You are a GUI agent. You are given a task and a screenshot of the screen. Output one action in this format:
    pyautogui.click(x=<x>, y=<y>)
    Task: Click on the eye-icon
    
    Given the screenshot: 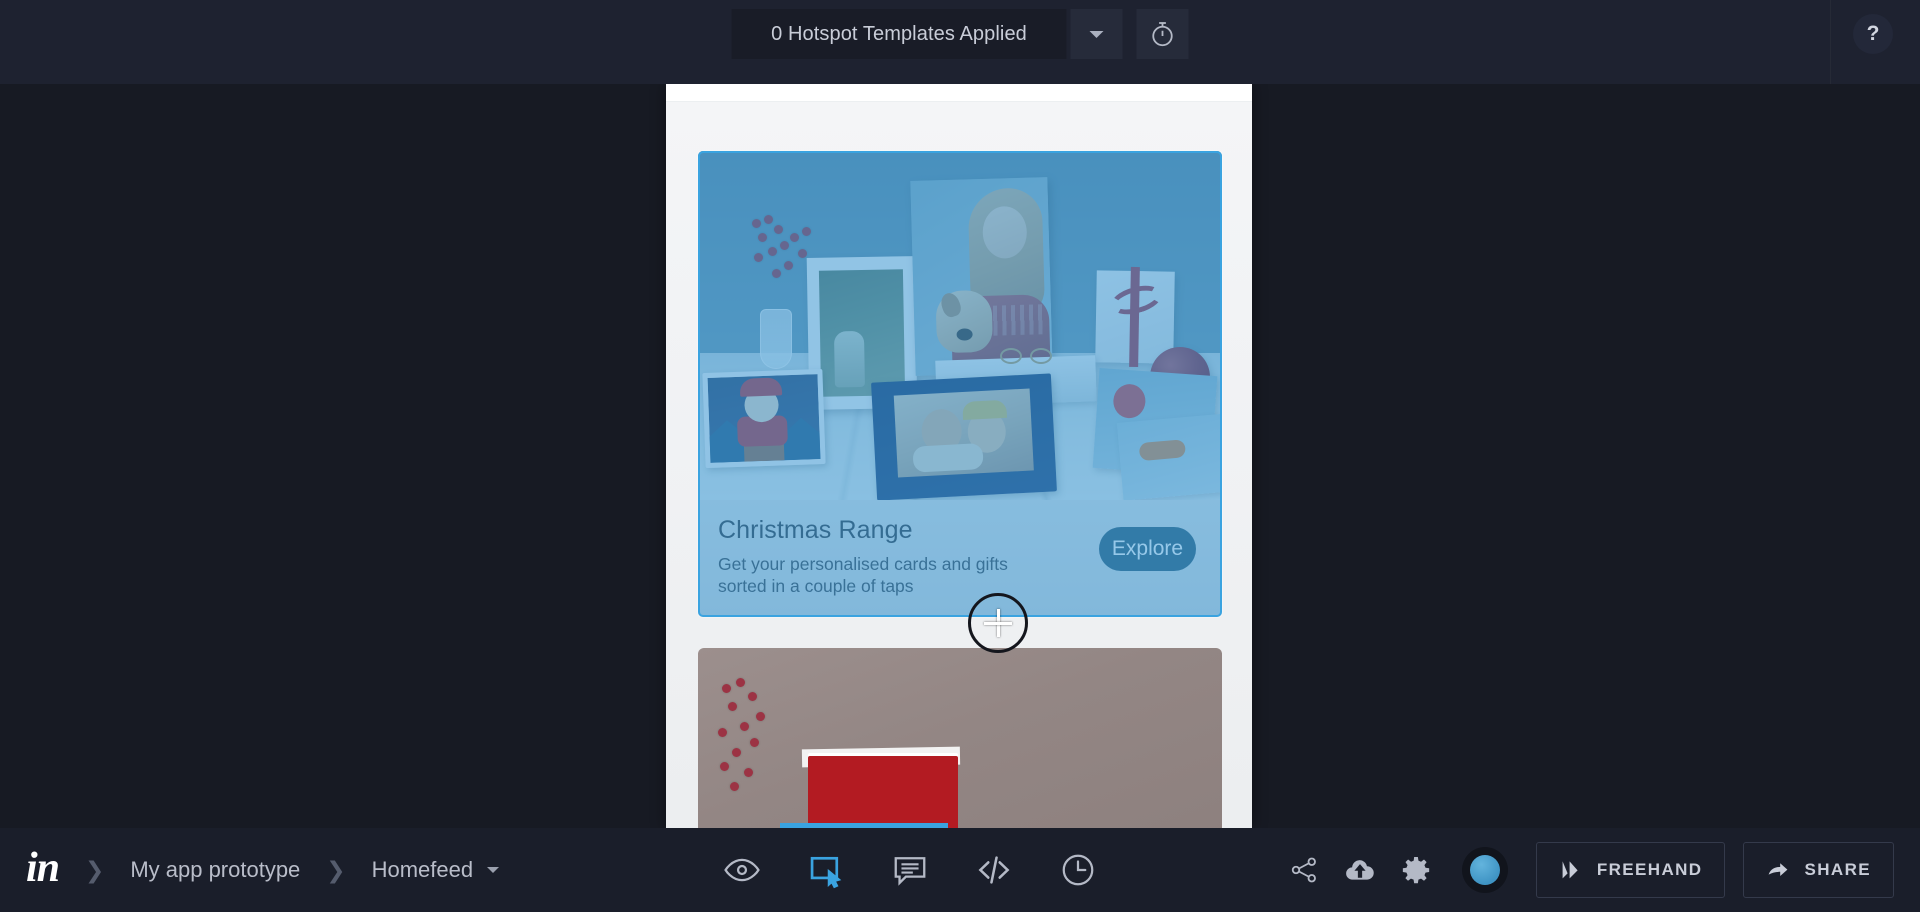 What is the action you would take?
    pyautogui.click(x=742, y=870)
    